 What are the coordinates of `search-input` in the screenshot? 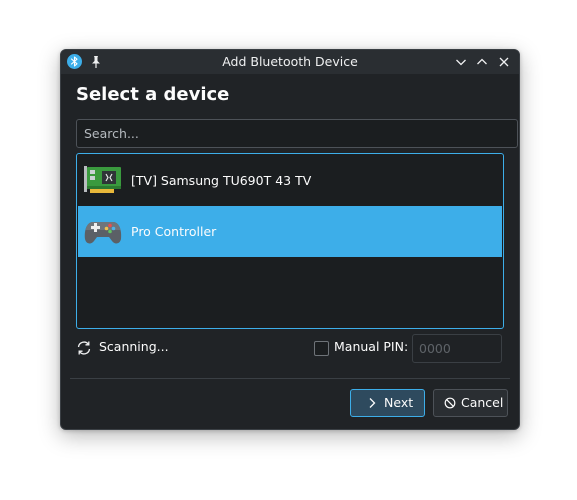 It's located at (297, 133).